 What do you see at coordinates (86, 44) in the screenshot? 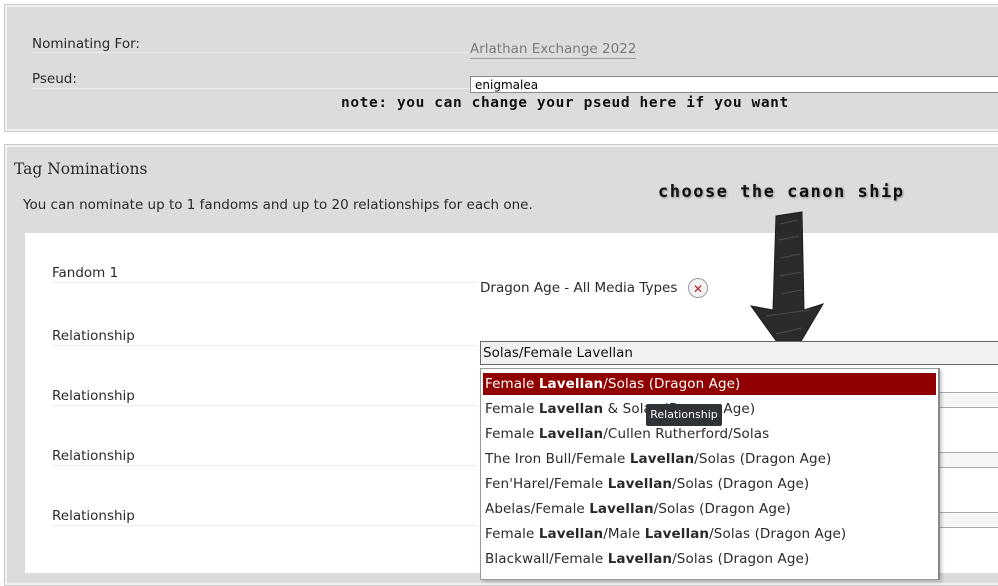
I see `nominating-for-label: Nominating For:` at bounding box center [86, 44].